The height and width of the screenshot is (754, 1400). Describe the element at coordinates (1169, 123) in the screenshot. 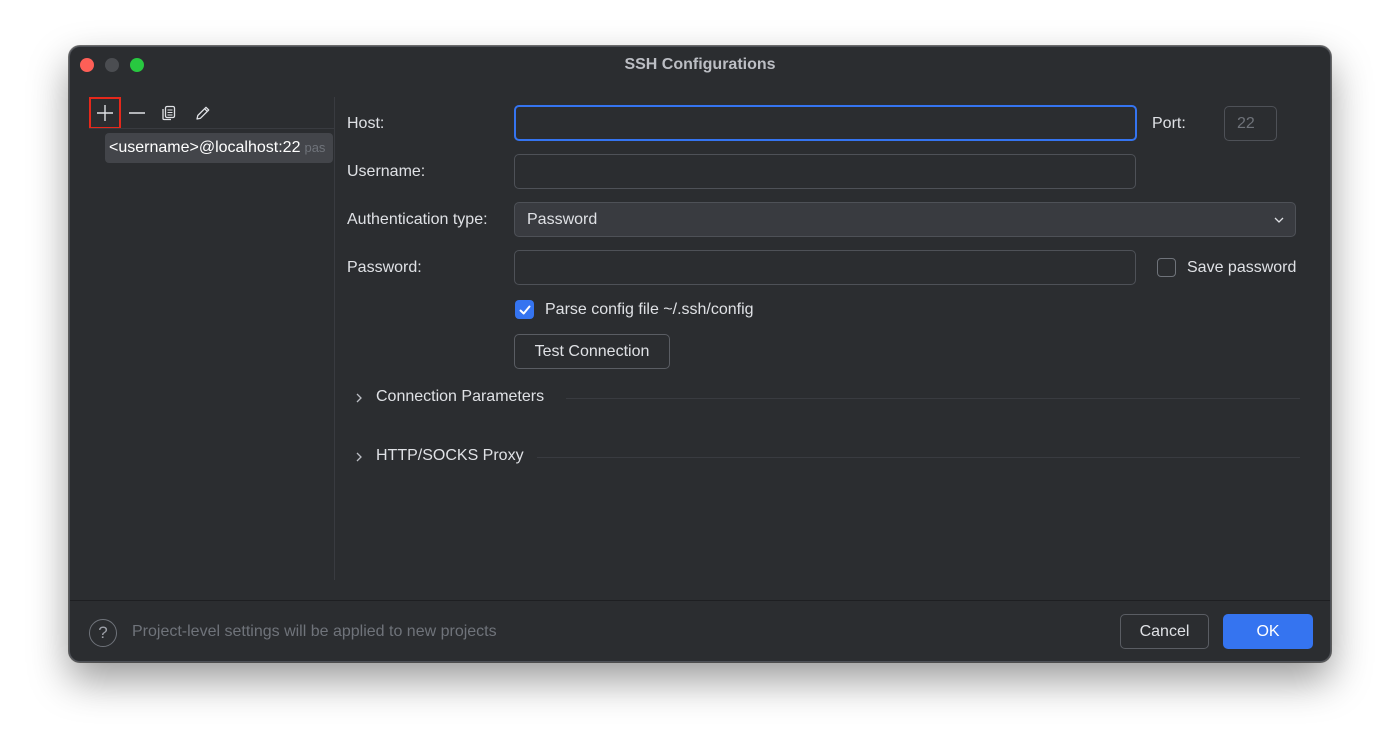

I see `port-label: Port:` at that location.